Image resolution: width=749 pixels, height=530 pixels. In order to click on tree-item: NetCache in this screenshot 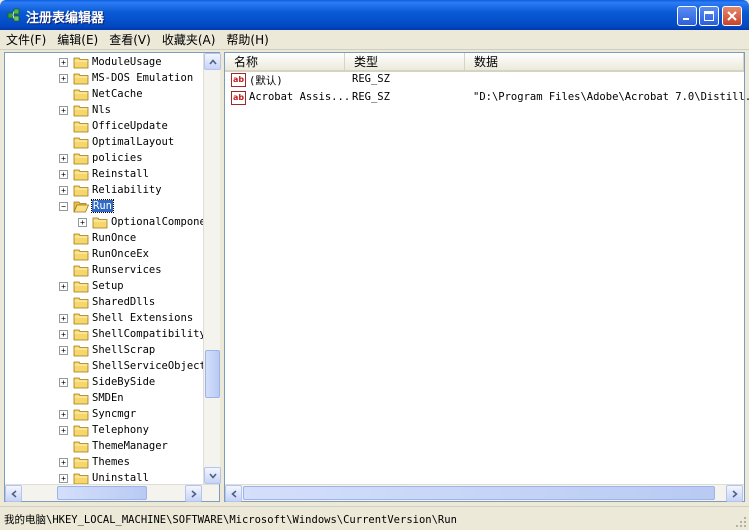, I will do `click(104, 95)`.